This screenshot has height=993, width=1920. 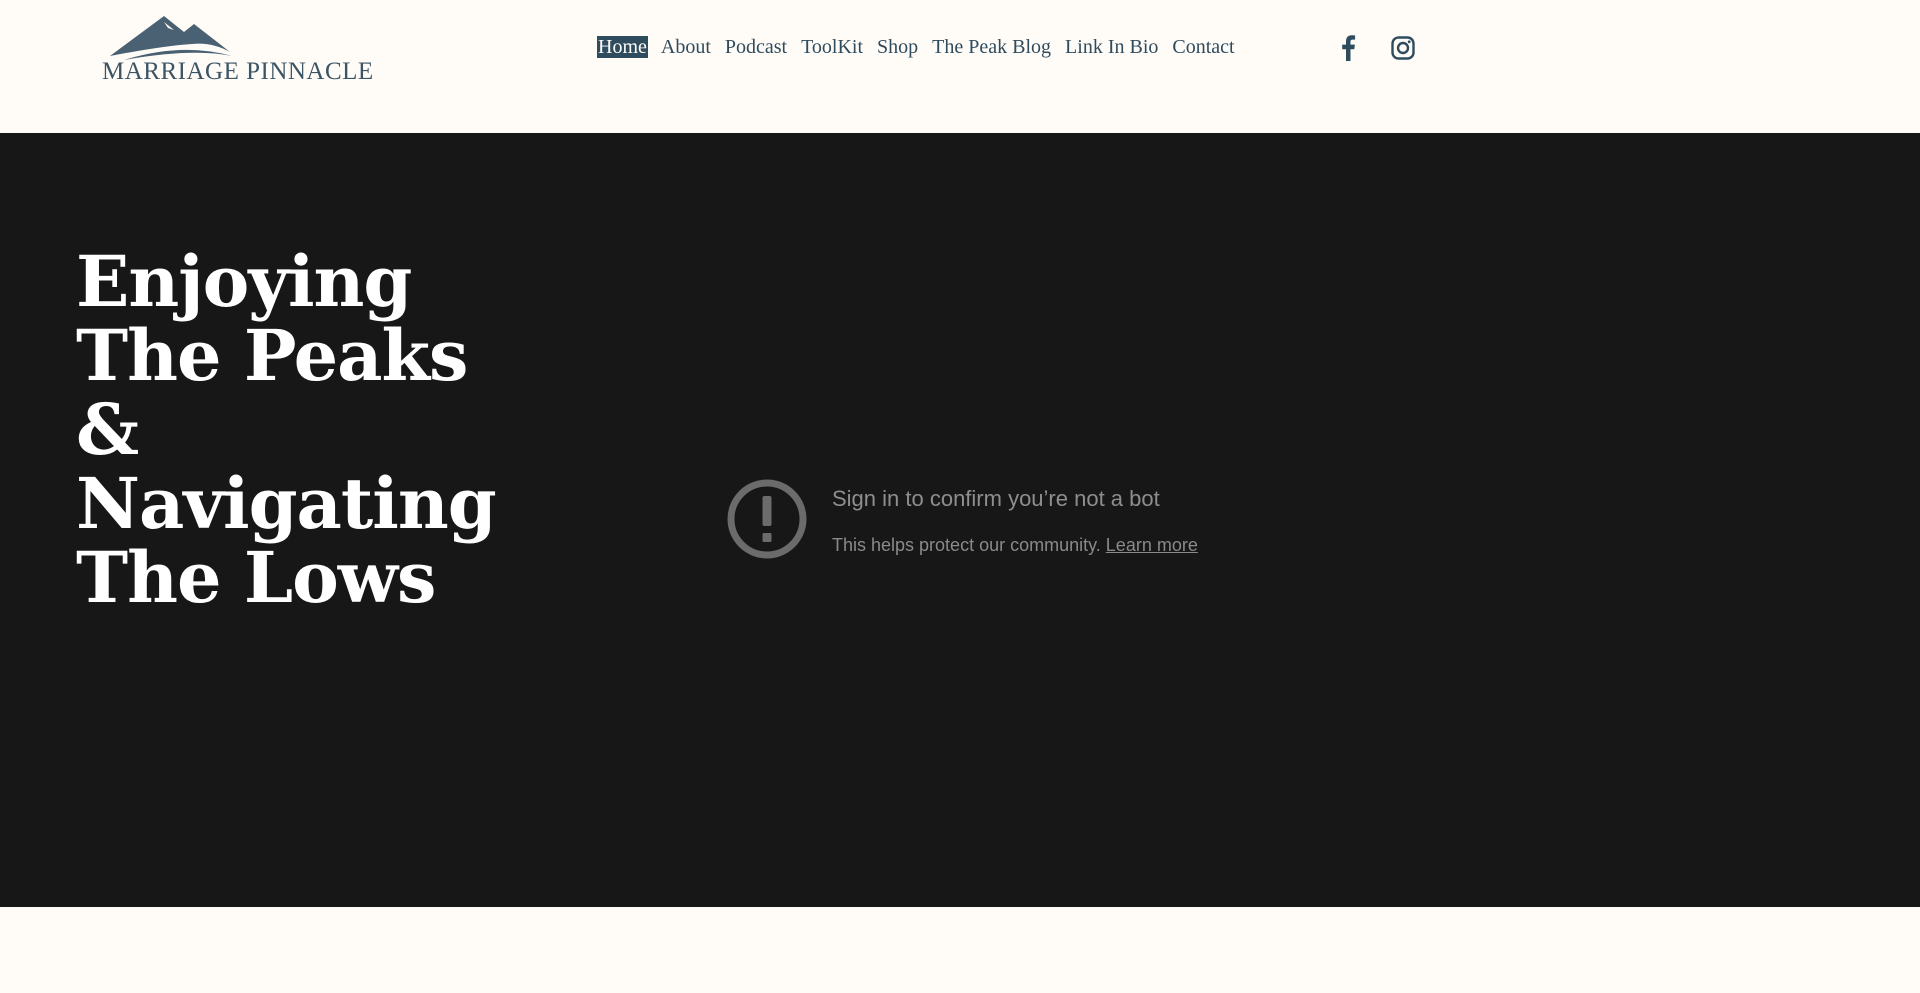 What do you see at coordinates (171, 38) in the screenshot?
I see `mountain-logo-icon` at bounding box center [171, 38].